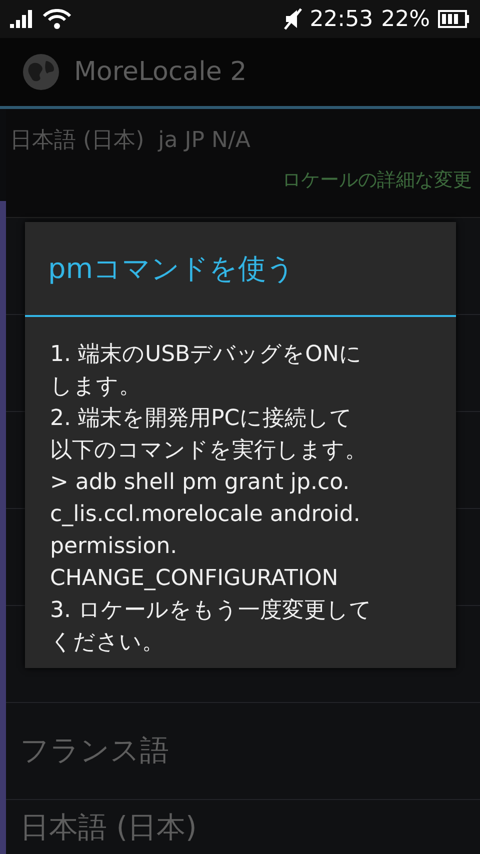 The width and height of the screenshot is (480, 854). I want to click on battery-percent: 22%, so click(405, 19).